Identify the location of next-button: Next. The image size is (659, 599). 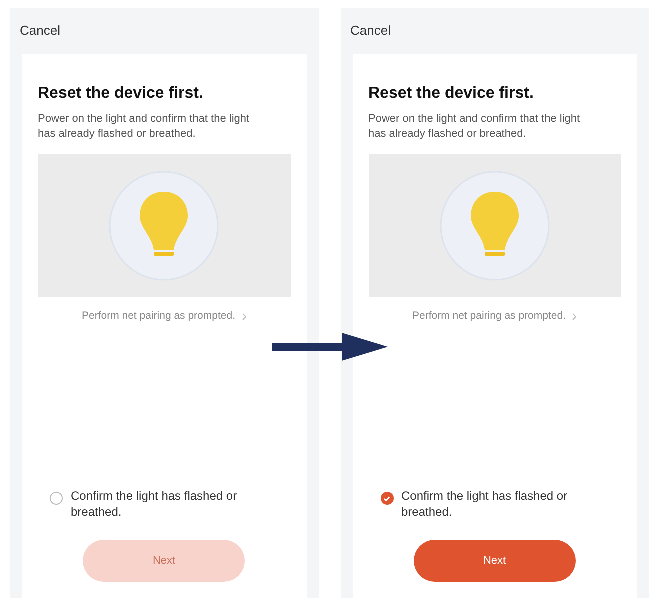
(495, 561).